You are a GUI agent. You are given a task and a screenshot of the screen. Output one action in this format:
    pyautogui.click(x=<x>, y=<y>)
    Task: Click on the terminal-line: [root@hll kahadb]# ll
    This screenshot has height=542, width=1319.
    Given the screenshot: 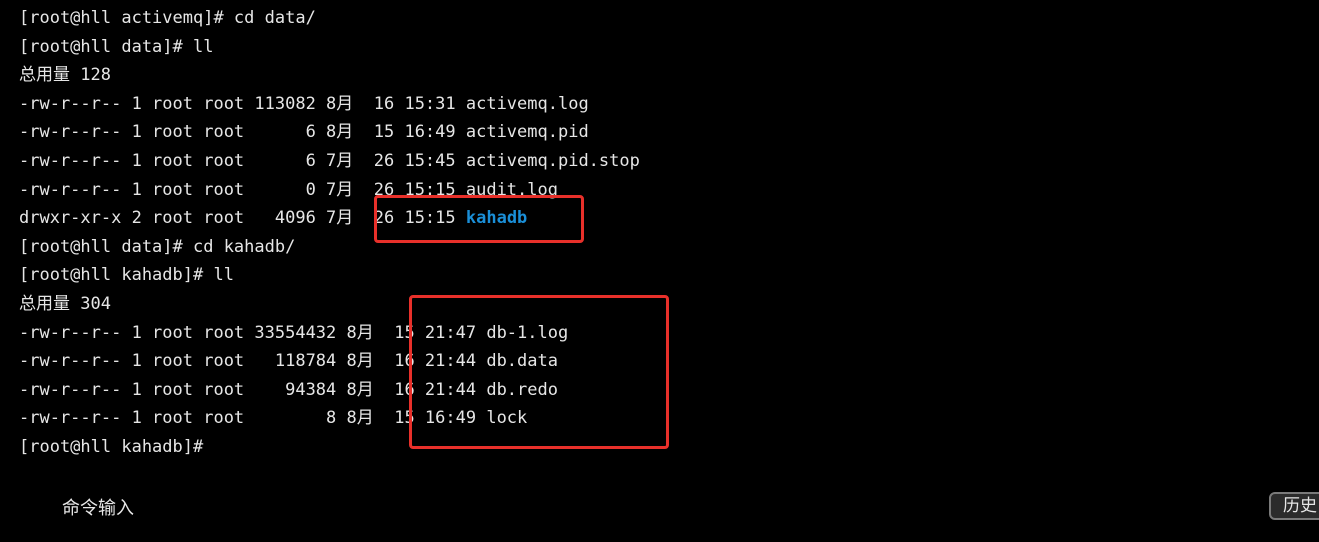 What is the action you would take?
    pyautogui.click(x=126, y=275)
    